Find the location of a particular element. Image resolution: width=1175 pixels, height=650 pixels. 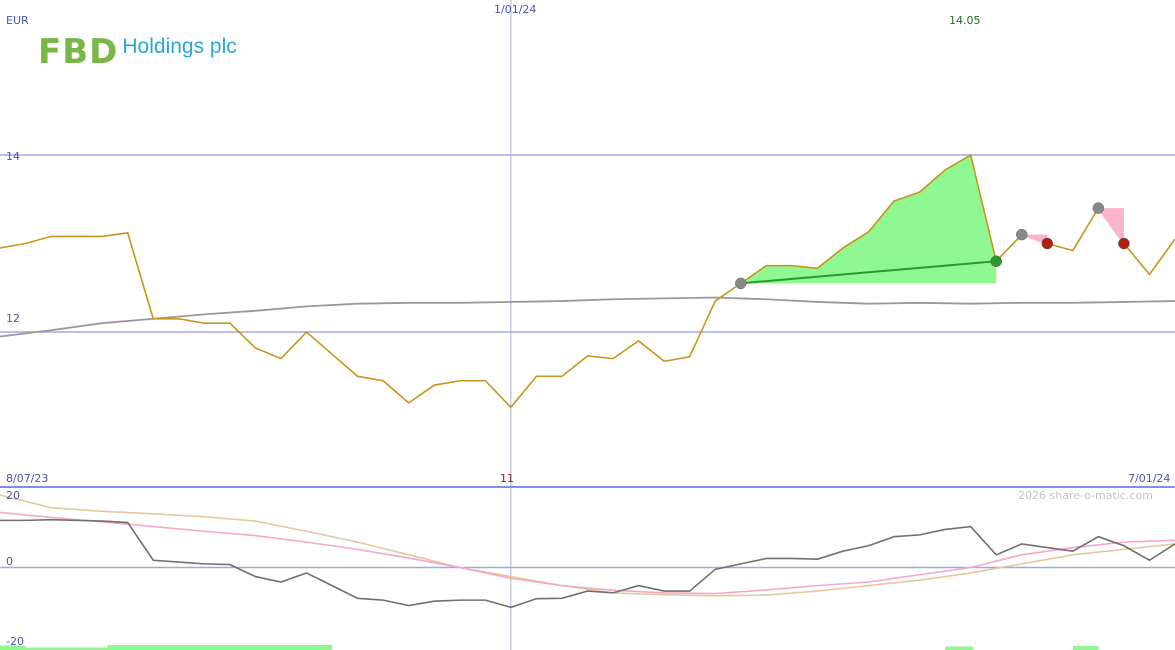

x-start-date-label: 8/07/23 is located at coordinates (27, 478).